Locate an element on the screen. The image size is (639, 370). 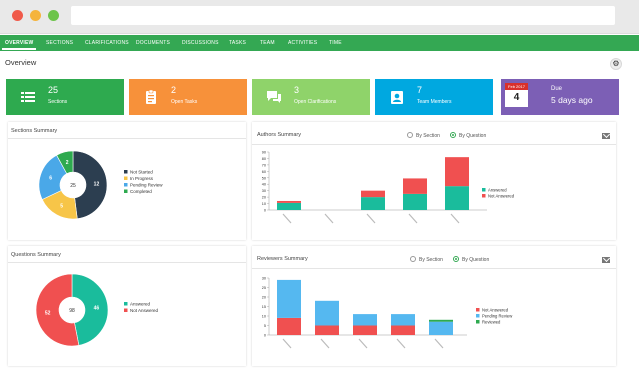
authors-by-question-radio: By Question is located at coordinates (468, 135).